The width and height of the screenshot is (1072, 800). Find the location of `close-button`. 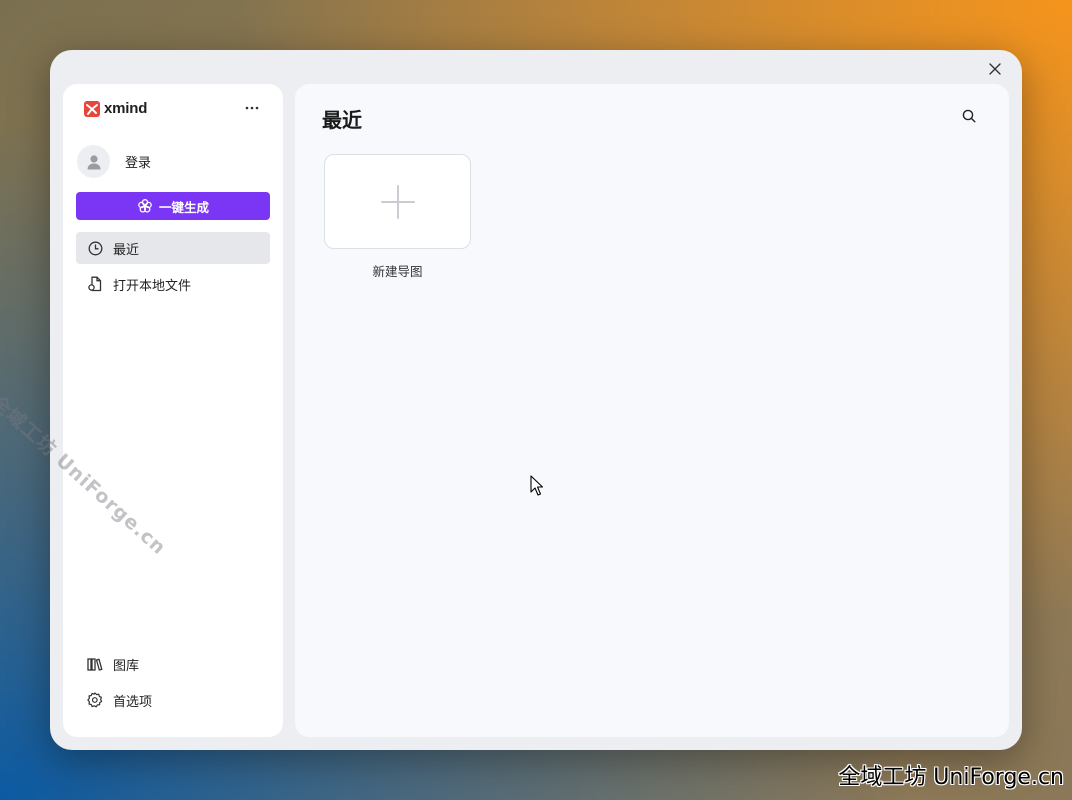

close-button is located at coordinates (995, 69).